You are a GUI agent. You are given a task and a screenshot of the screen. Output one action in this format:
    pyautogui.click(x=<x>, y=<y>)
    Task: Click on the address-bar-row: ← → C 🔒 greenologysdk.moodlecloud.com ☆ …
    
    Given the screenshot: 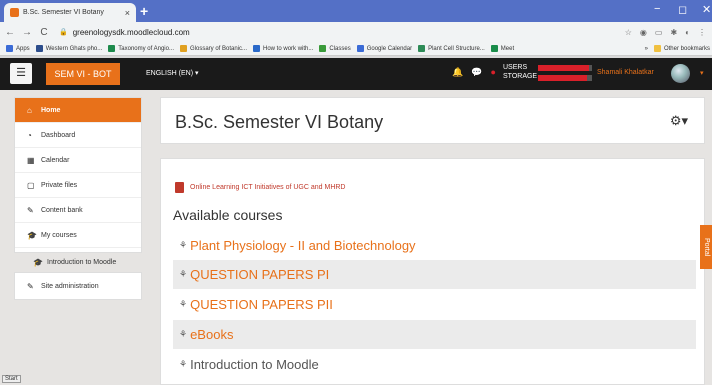 What is the action you would take?
    pyautogui.click(x=356, y=32)
    